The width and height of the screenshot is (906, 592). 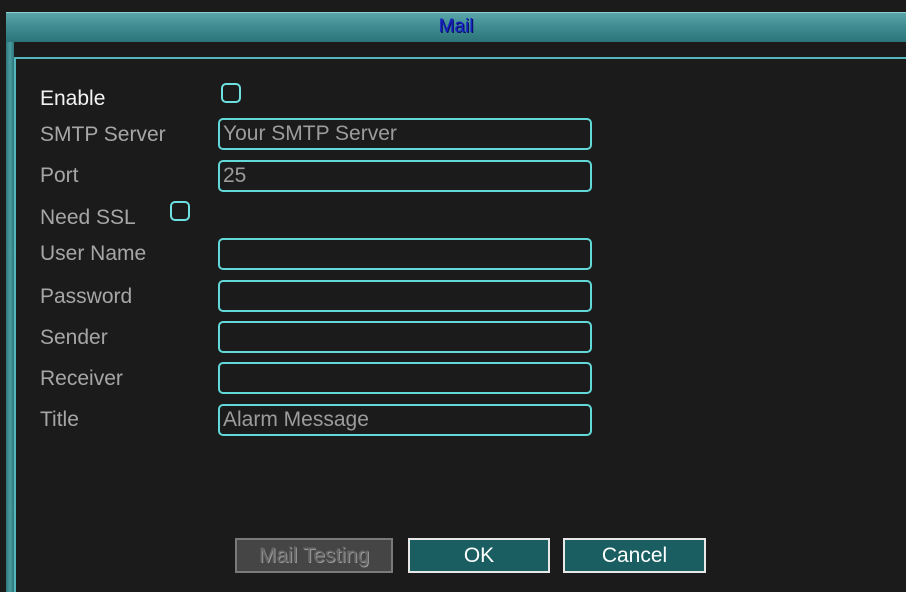 I want to click on dialog-title: Mail, so click(x=456, y=26).